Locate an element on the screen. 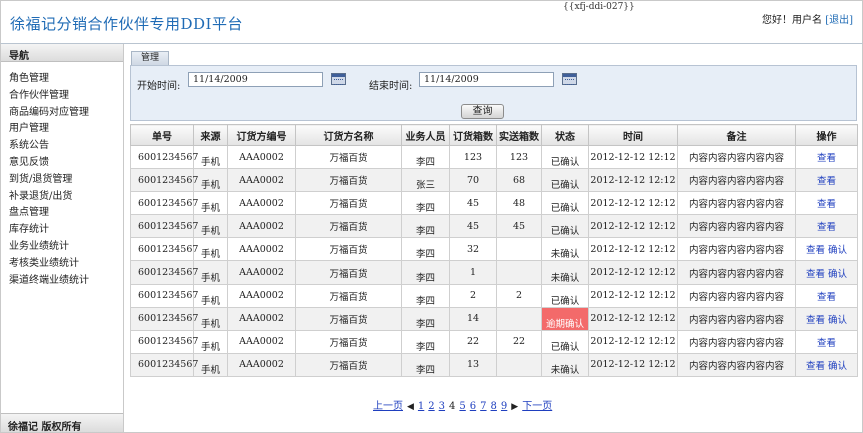 Image resolution: width=863 pixels, height=433 pixels. triangle-left-icon: ◀ is located at coordinates (410, 407).